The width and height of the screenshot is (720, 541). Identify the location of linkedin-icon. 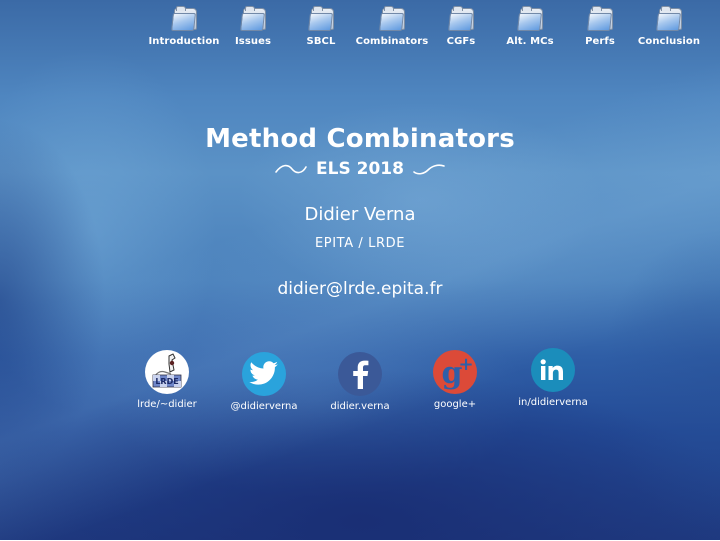
(553, 370).